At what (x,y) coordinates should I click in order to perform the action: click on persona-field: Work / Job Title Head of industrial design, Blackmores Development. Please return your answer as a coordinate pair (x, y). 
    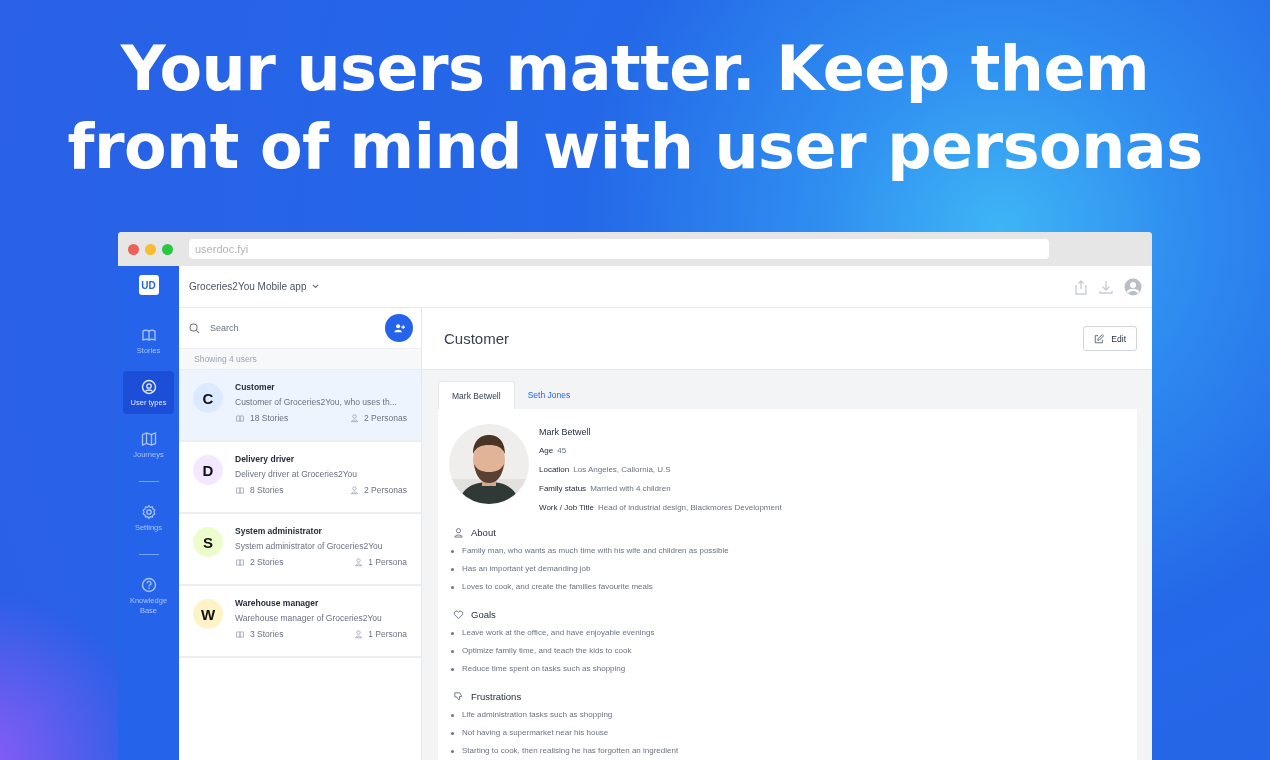
    Looking at the image, I should click on (660, 508).